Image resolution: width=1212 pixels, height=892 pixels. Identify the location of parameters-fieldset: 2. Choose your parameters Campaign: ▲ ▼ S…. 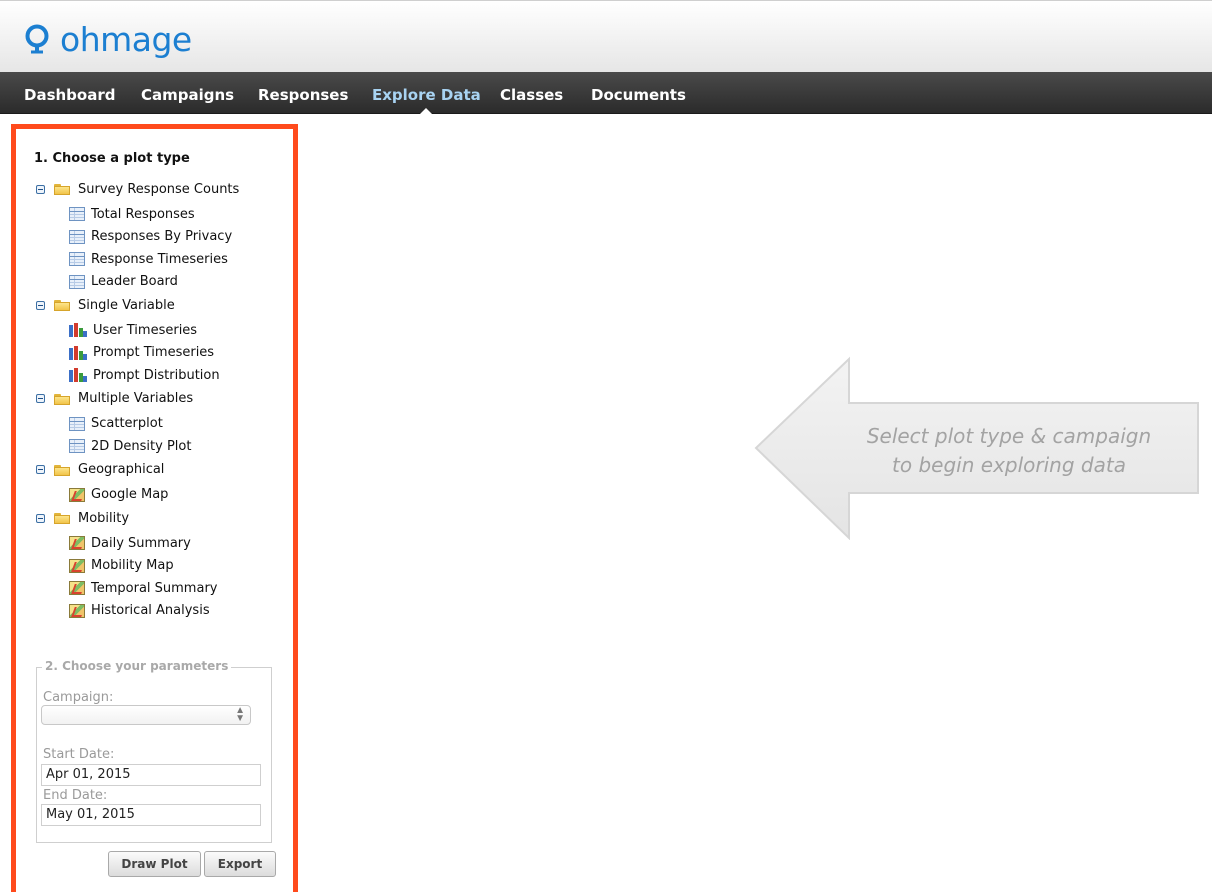
(154, 751).